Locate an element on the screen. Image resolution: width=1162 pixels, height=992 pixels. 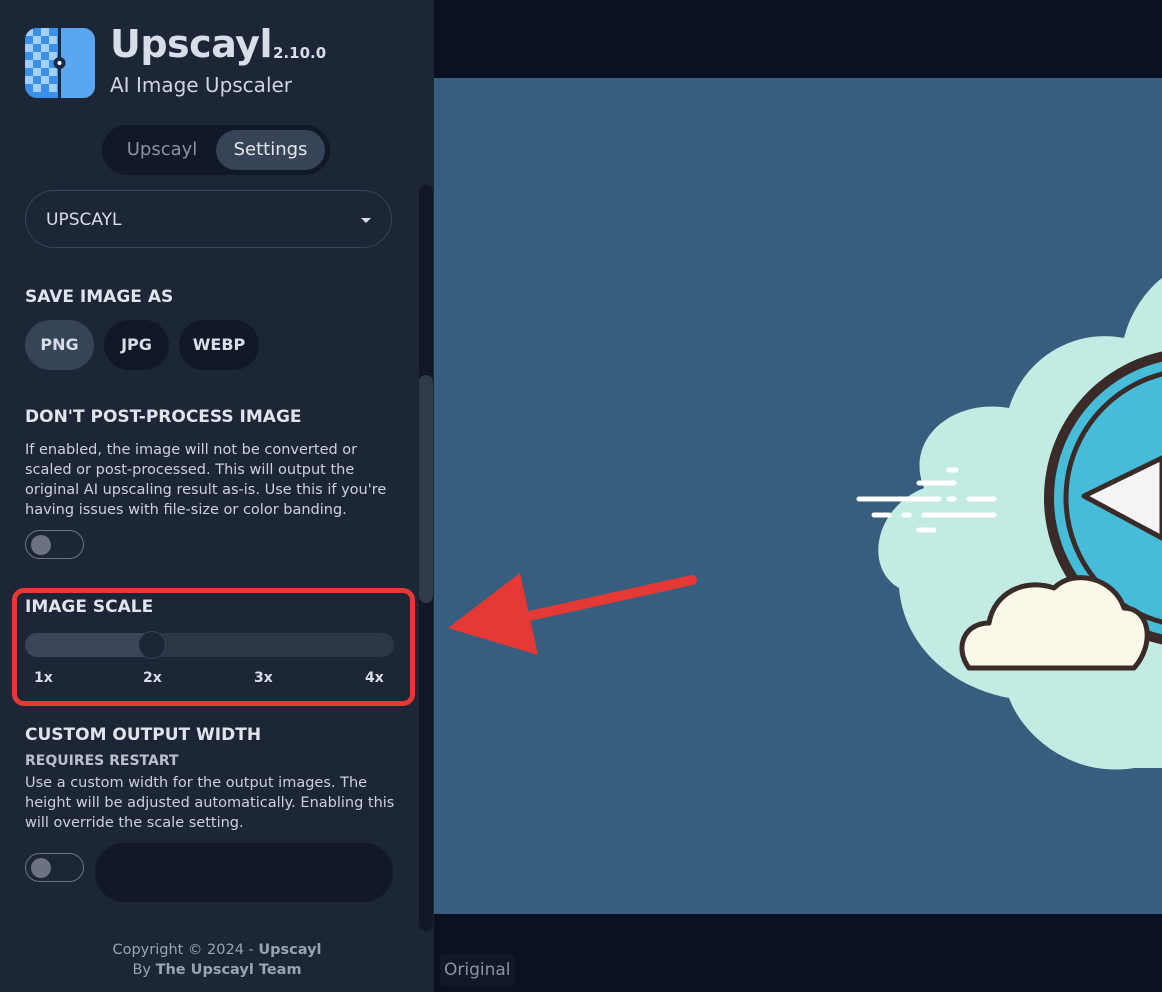
app-title: Upscayl is located at coordinates (191, 44).